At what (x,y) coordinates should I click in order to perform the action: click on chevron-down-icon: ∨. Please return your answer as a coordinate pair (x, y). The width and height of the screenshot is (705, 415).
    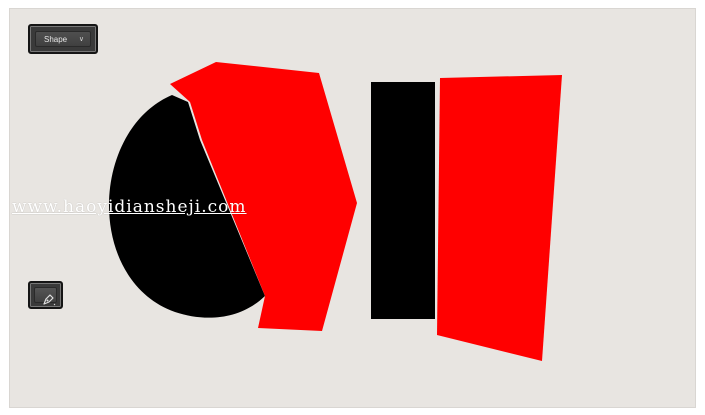
    Looking at the image, I should click on (81, 39).